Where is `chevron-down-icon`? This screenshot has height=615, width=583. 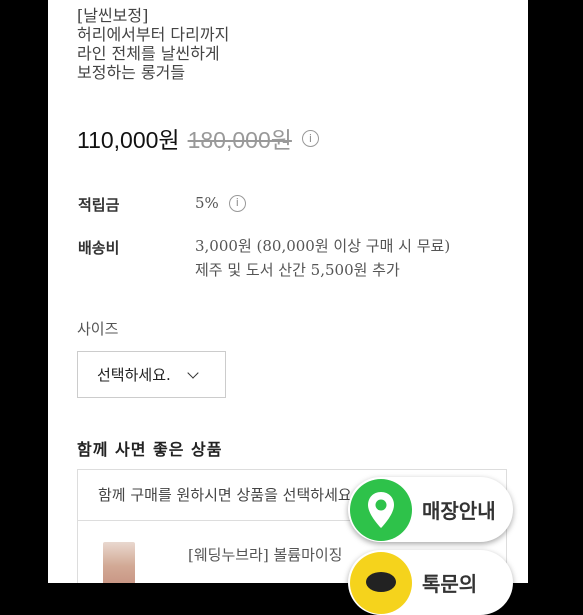 chevron-down-icon is located at coordinates (193, 372).